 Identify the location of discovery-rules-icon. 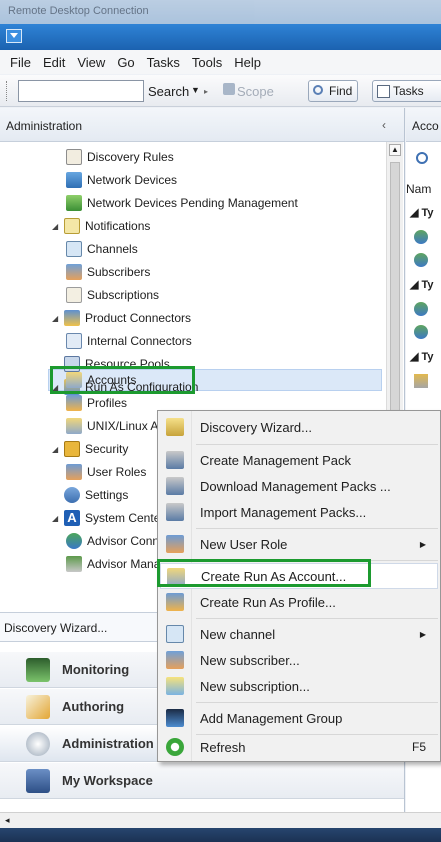
(74, 157).